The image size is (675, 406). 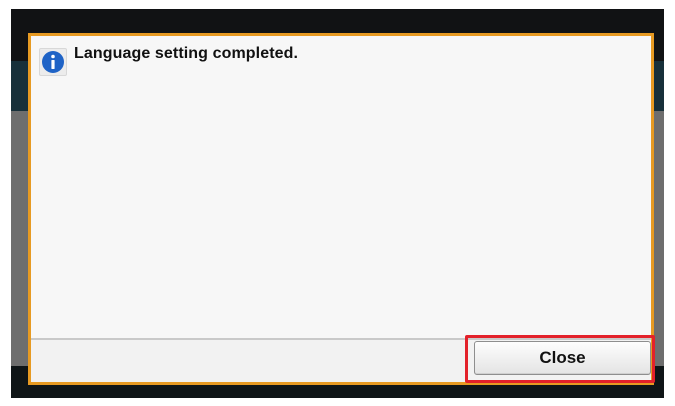 What do you see at coordinates (53, 62) in the screenshot?
I see `info-icon` at bounding box center [53, 62].